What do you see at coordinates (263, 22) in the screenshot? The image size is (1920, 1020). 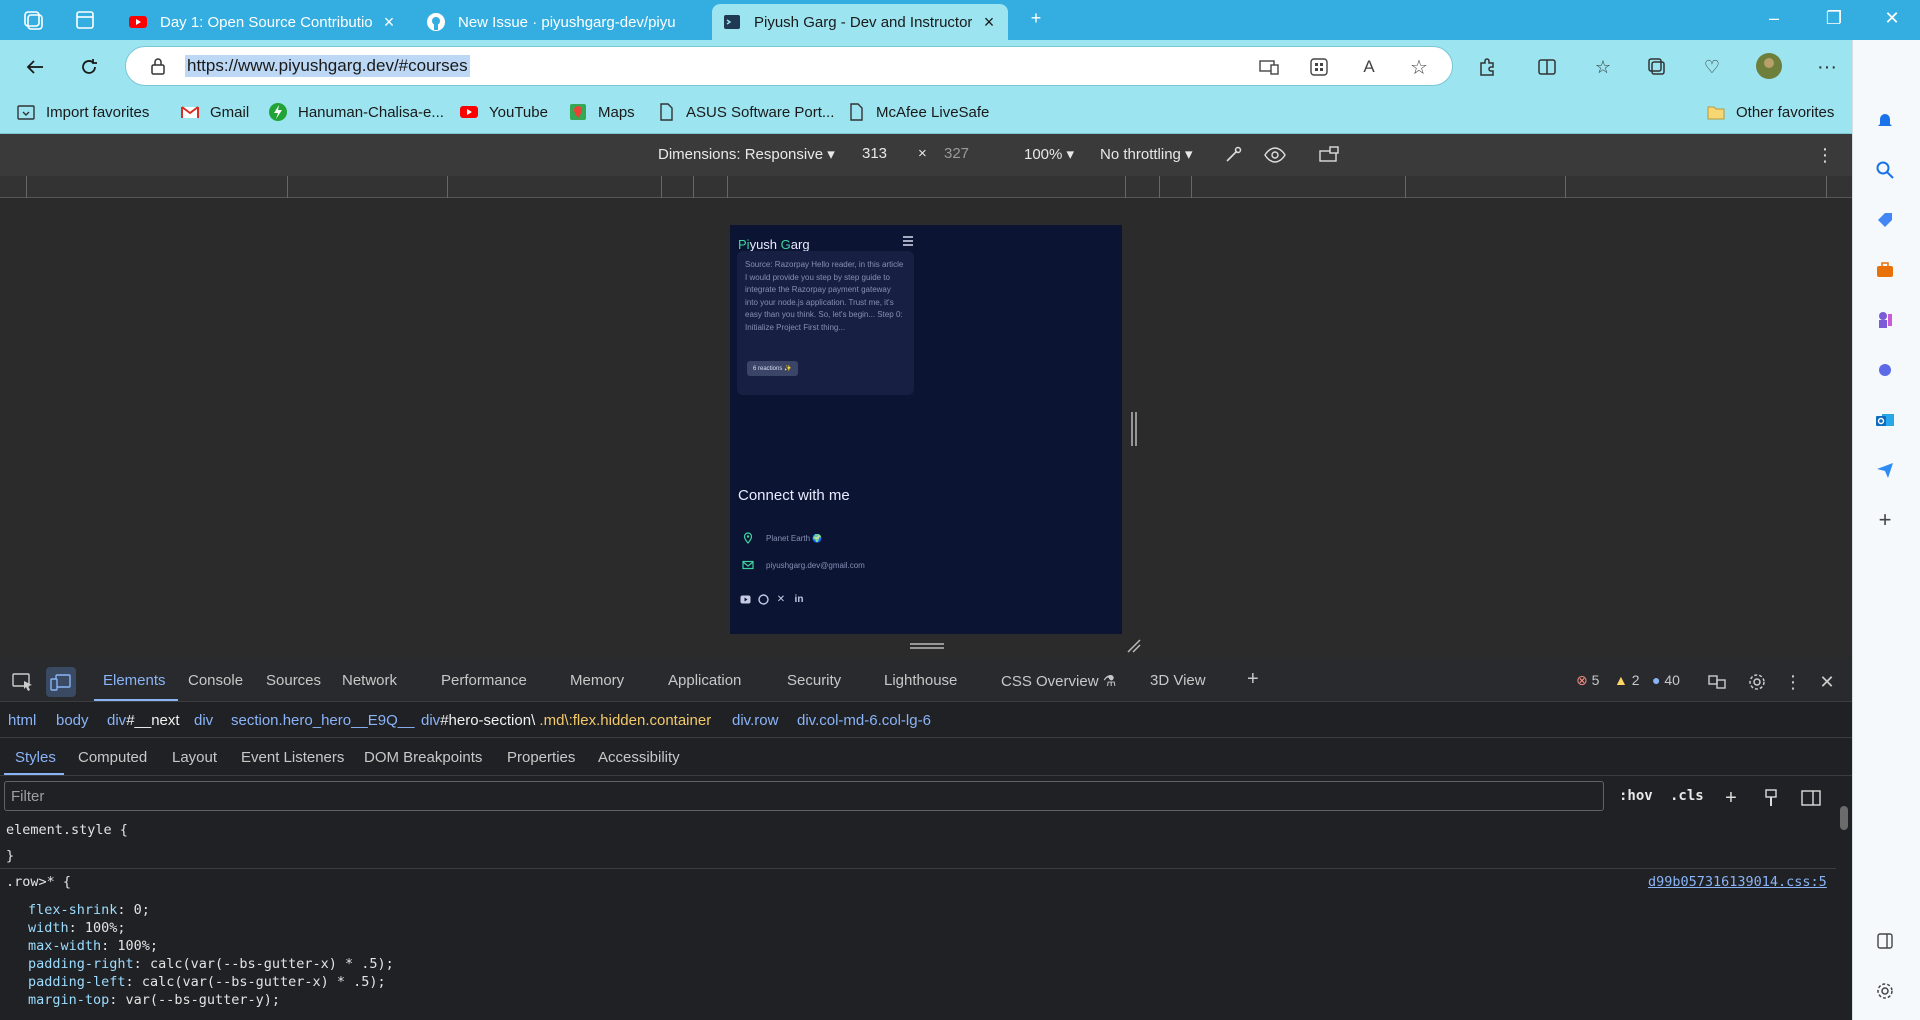 I see `tab-youtube-day1: Day 1: Open Source Contribution ×` at bounding box center [263, 22].